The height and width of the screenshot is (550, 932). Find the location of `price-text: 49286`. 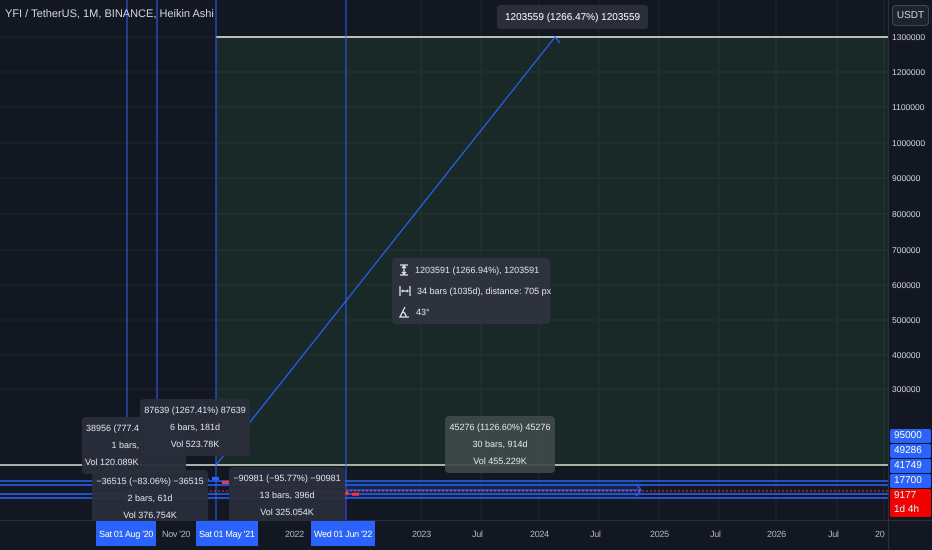

price-text: 49286 is located at coordinates (908, 451).